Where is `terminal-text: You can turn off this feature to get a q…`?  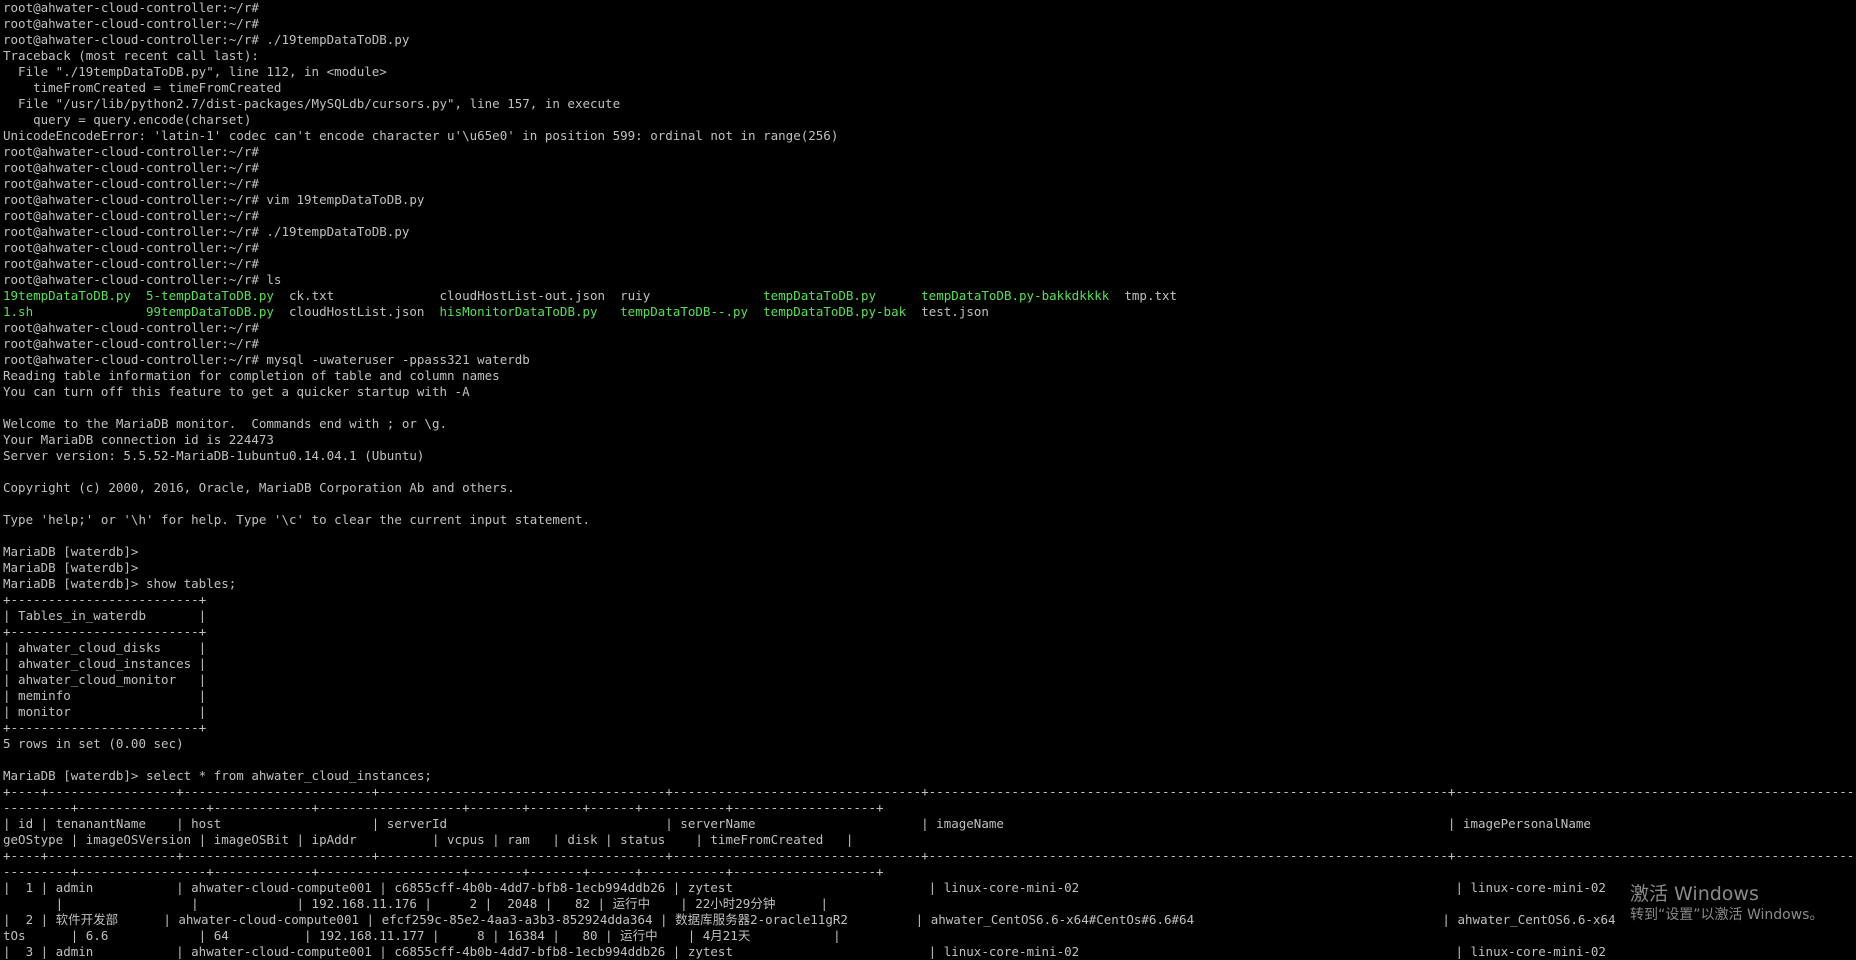
terminal-text: You can turn off this feature to get a q… is located at coordinates (236, 391).